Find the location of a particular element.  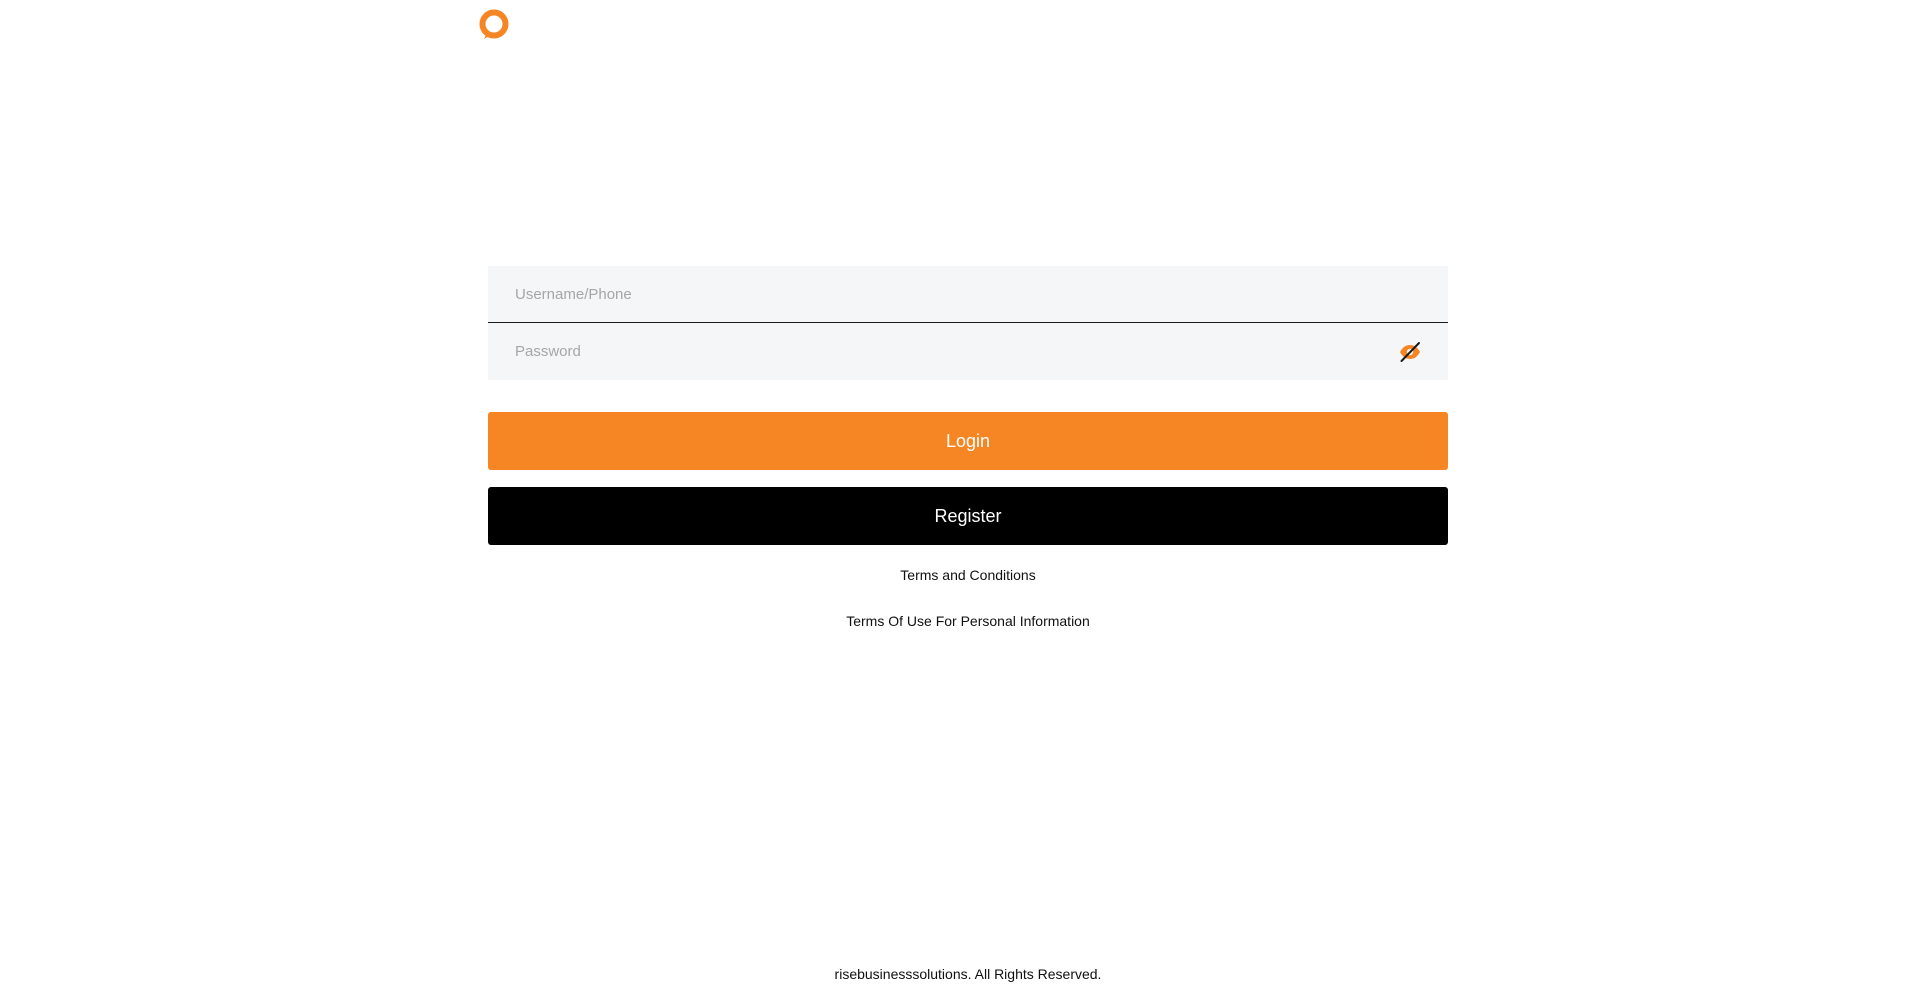

register-button: Register is located at coordinates (968, 516).